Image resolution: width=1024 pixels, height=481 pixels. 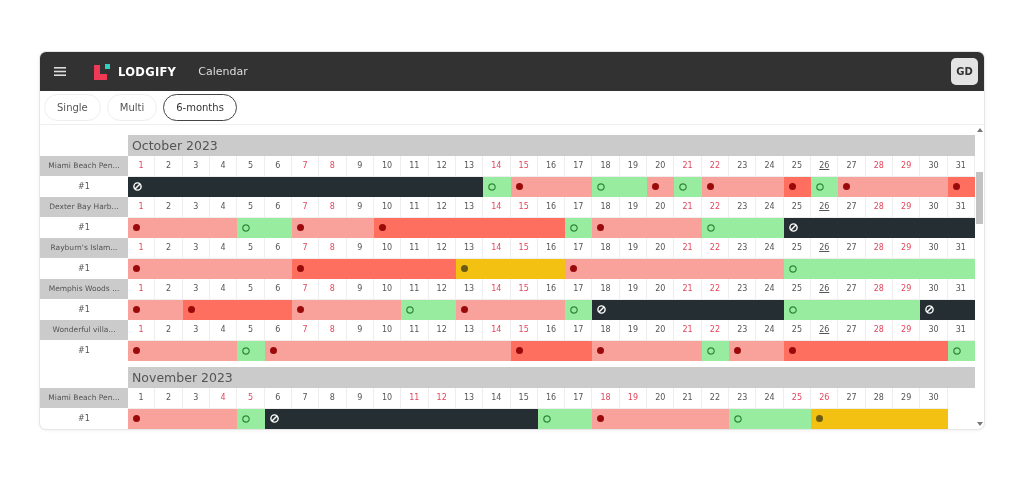 I want to click on day-number: 6, so click(x=278, y=166).